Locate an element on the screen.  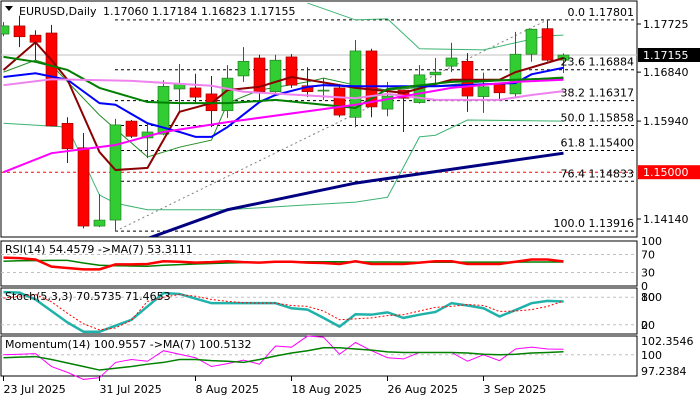
y-tick-label: 1.15940 is located at coordinates (666, 121).